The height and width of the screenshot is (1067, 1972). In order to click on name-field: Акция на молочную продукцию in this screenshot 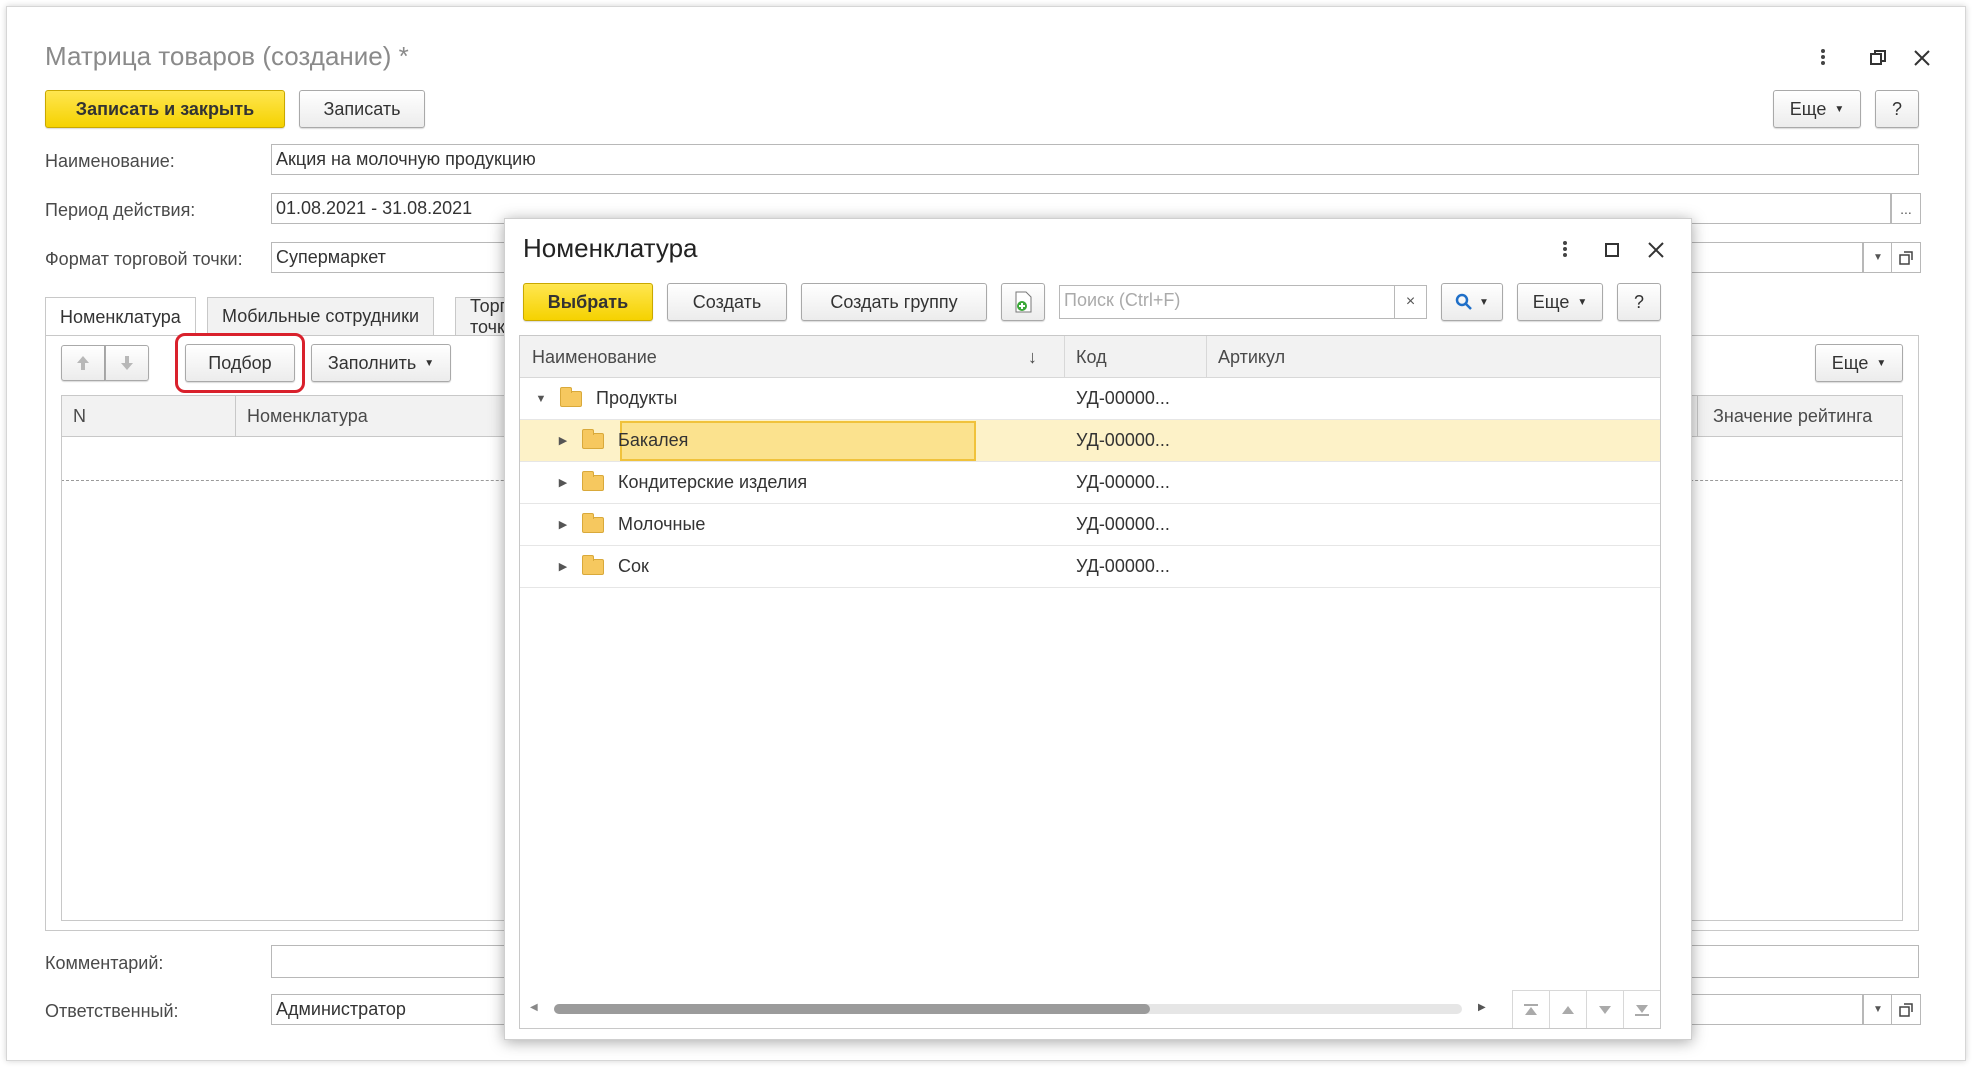, I will do `click(1095, 159)`.